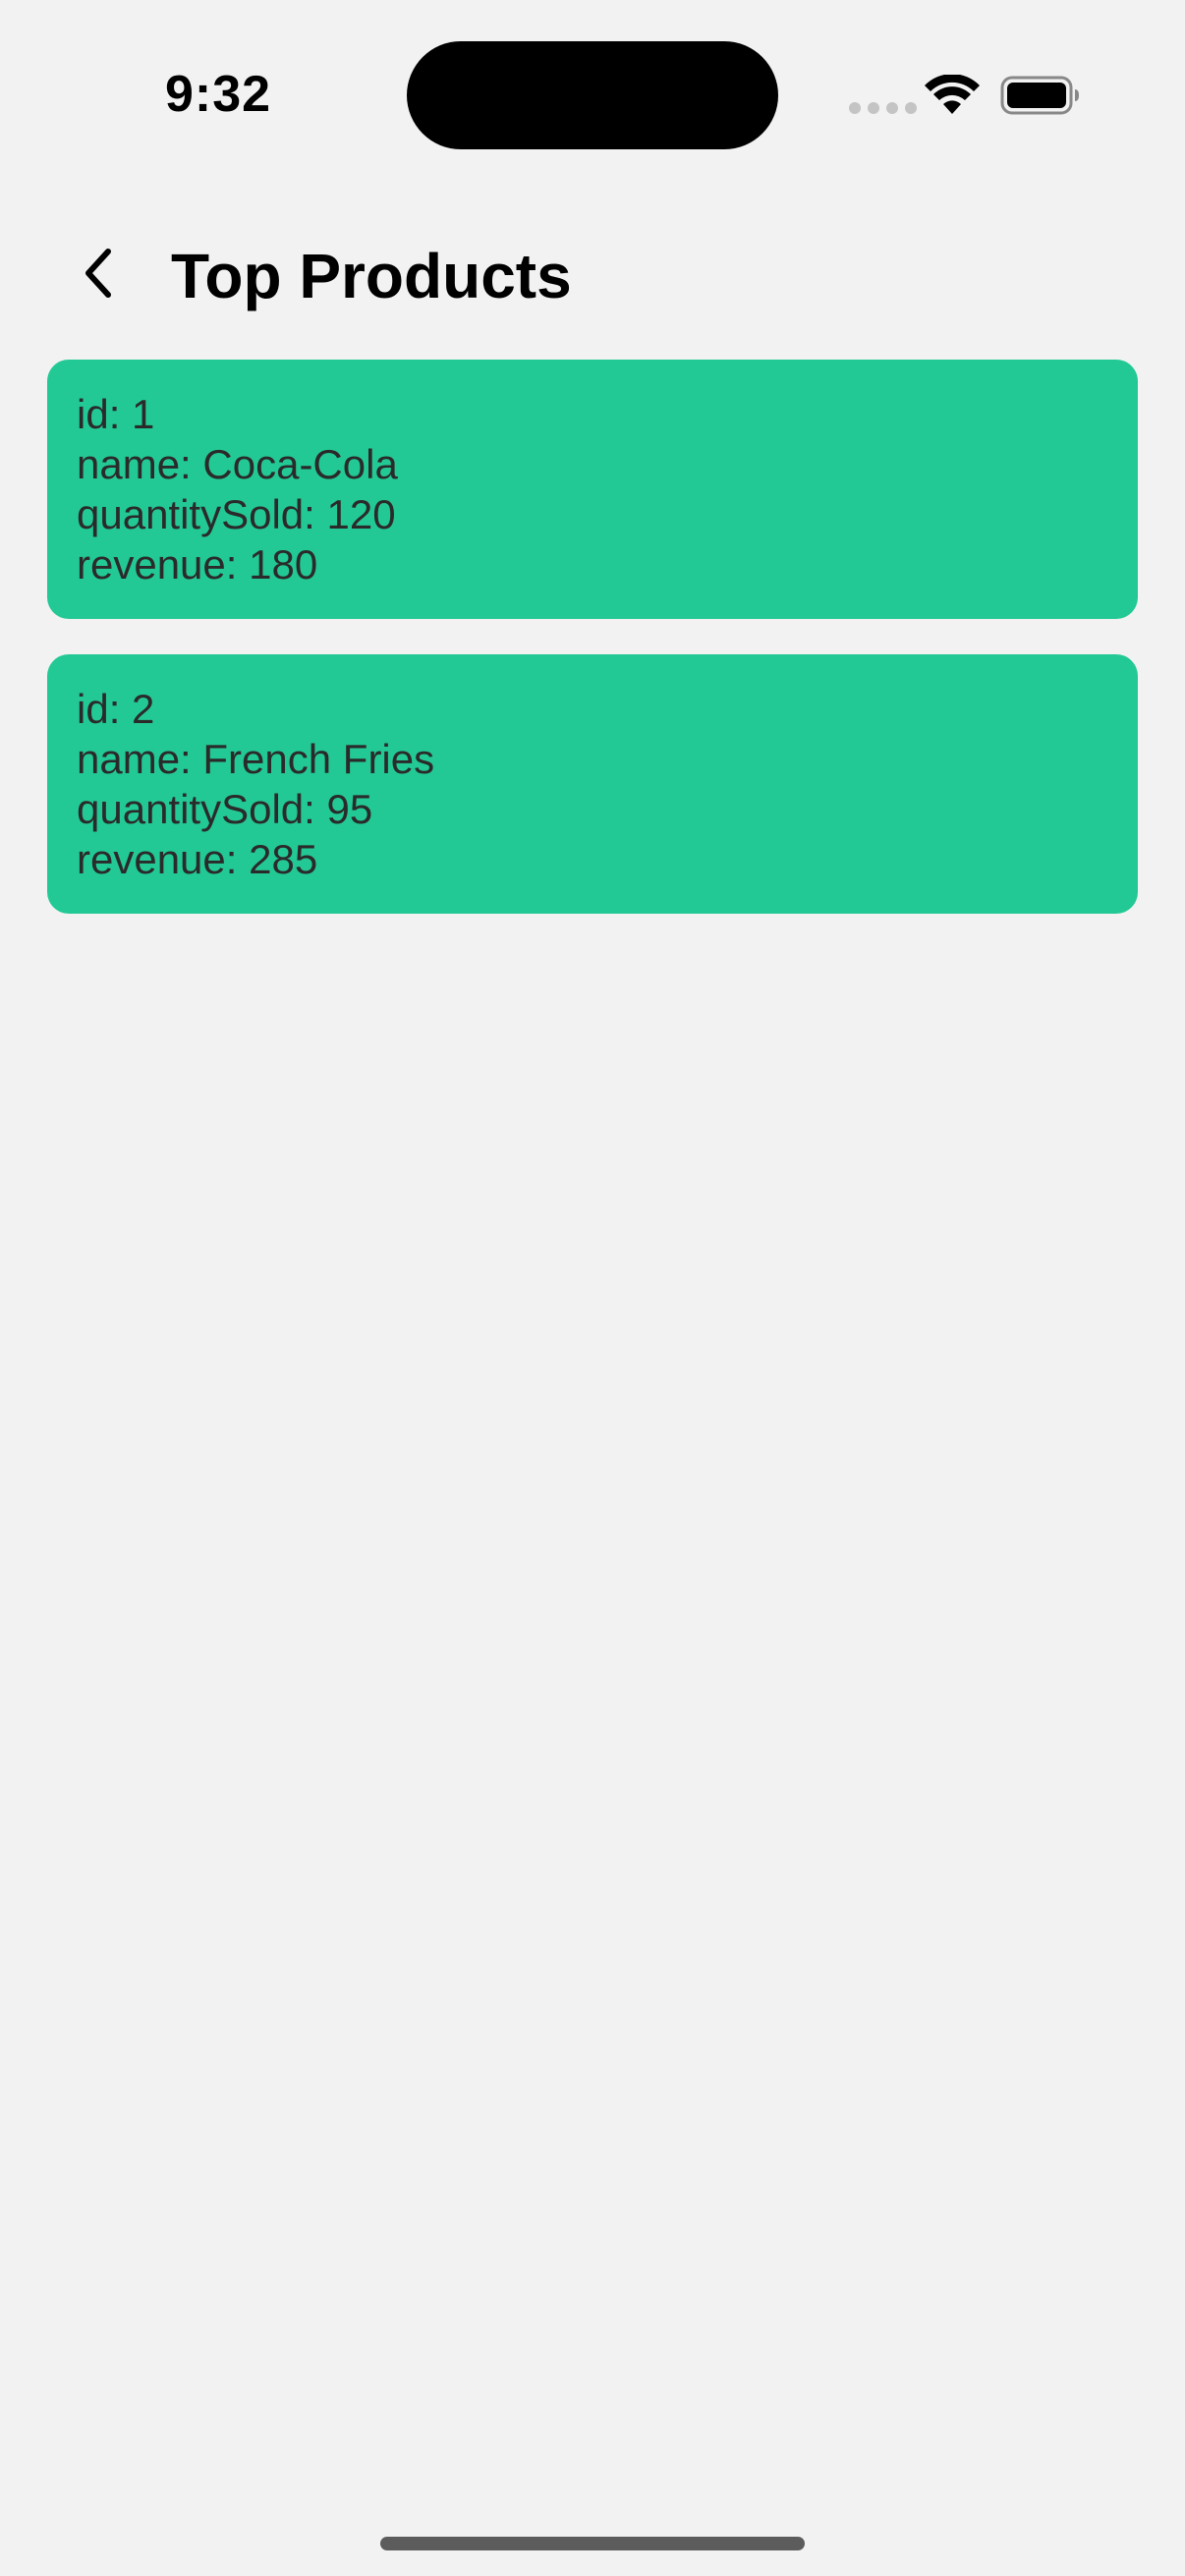 The width and height of the screenshot is (1185, 2576). Describe the element at coordinates (198, 859) in the screenshot. I see `product-revenue: revenue: 285` at that location.